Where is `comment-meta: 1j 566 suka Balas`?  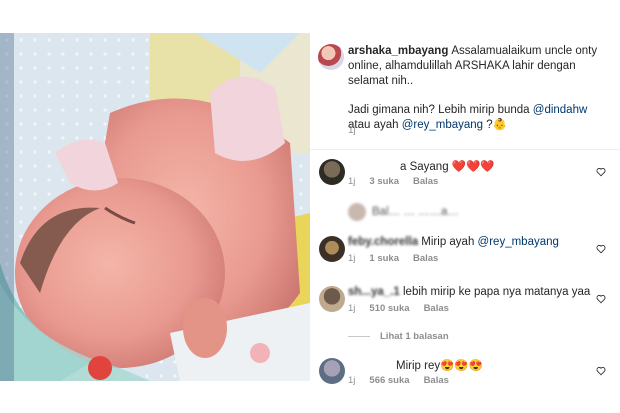 comment-meta: 1j 566 suka Balas is located at coordinates (398, 380).